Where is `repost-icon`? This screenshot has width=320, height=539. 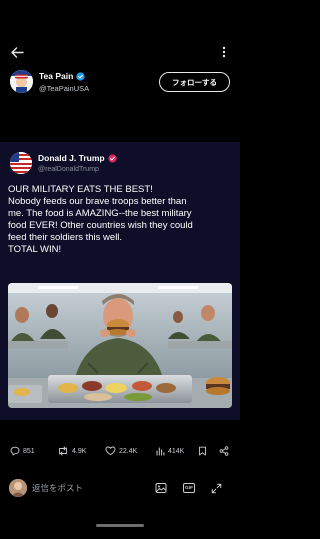
repost-icon is located at coordinates (63, 451).